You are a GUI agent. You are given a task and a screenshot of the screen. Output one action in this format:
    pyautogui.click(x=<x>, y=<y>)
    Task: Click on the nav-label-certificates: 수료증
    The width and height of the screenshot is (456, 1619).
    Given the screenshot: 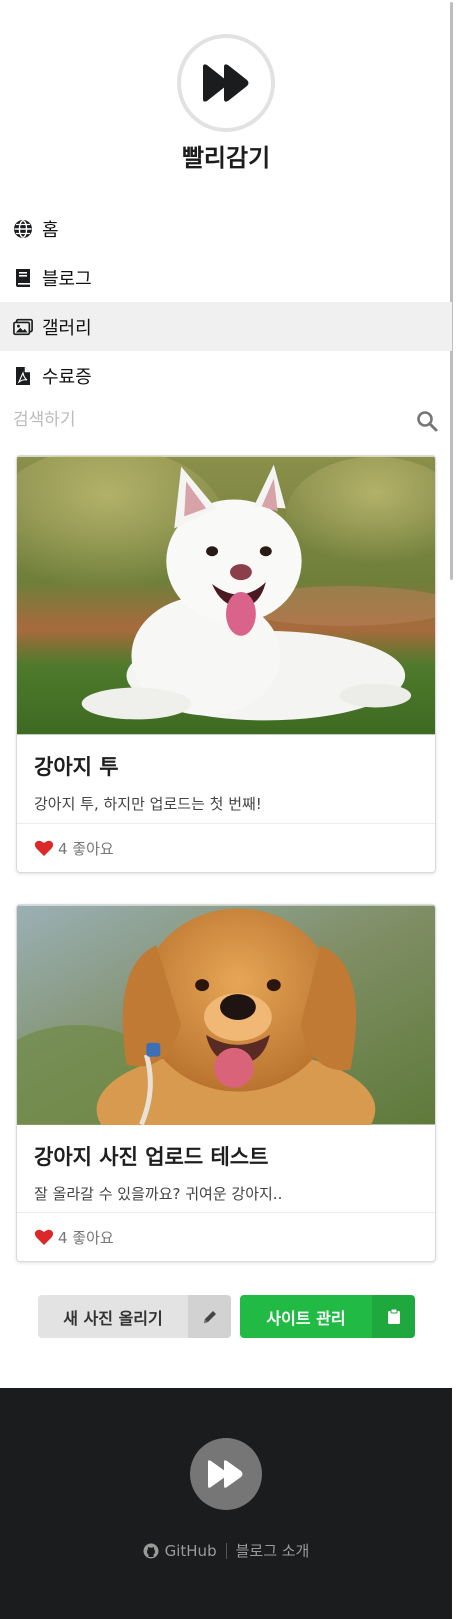 What is the action you would take?
    pyautogui.click(x=67, y=377)
    